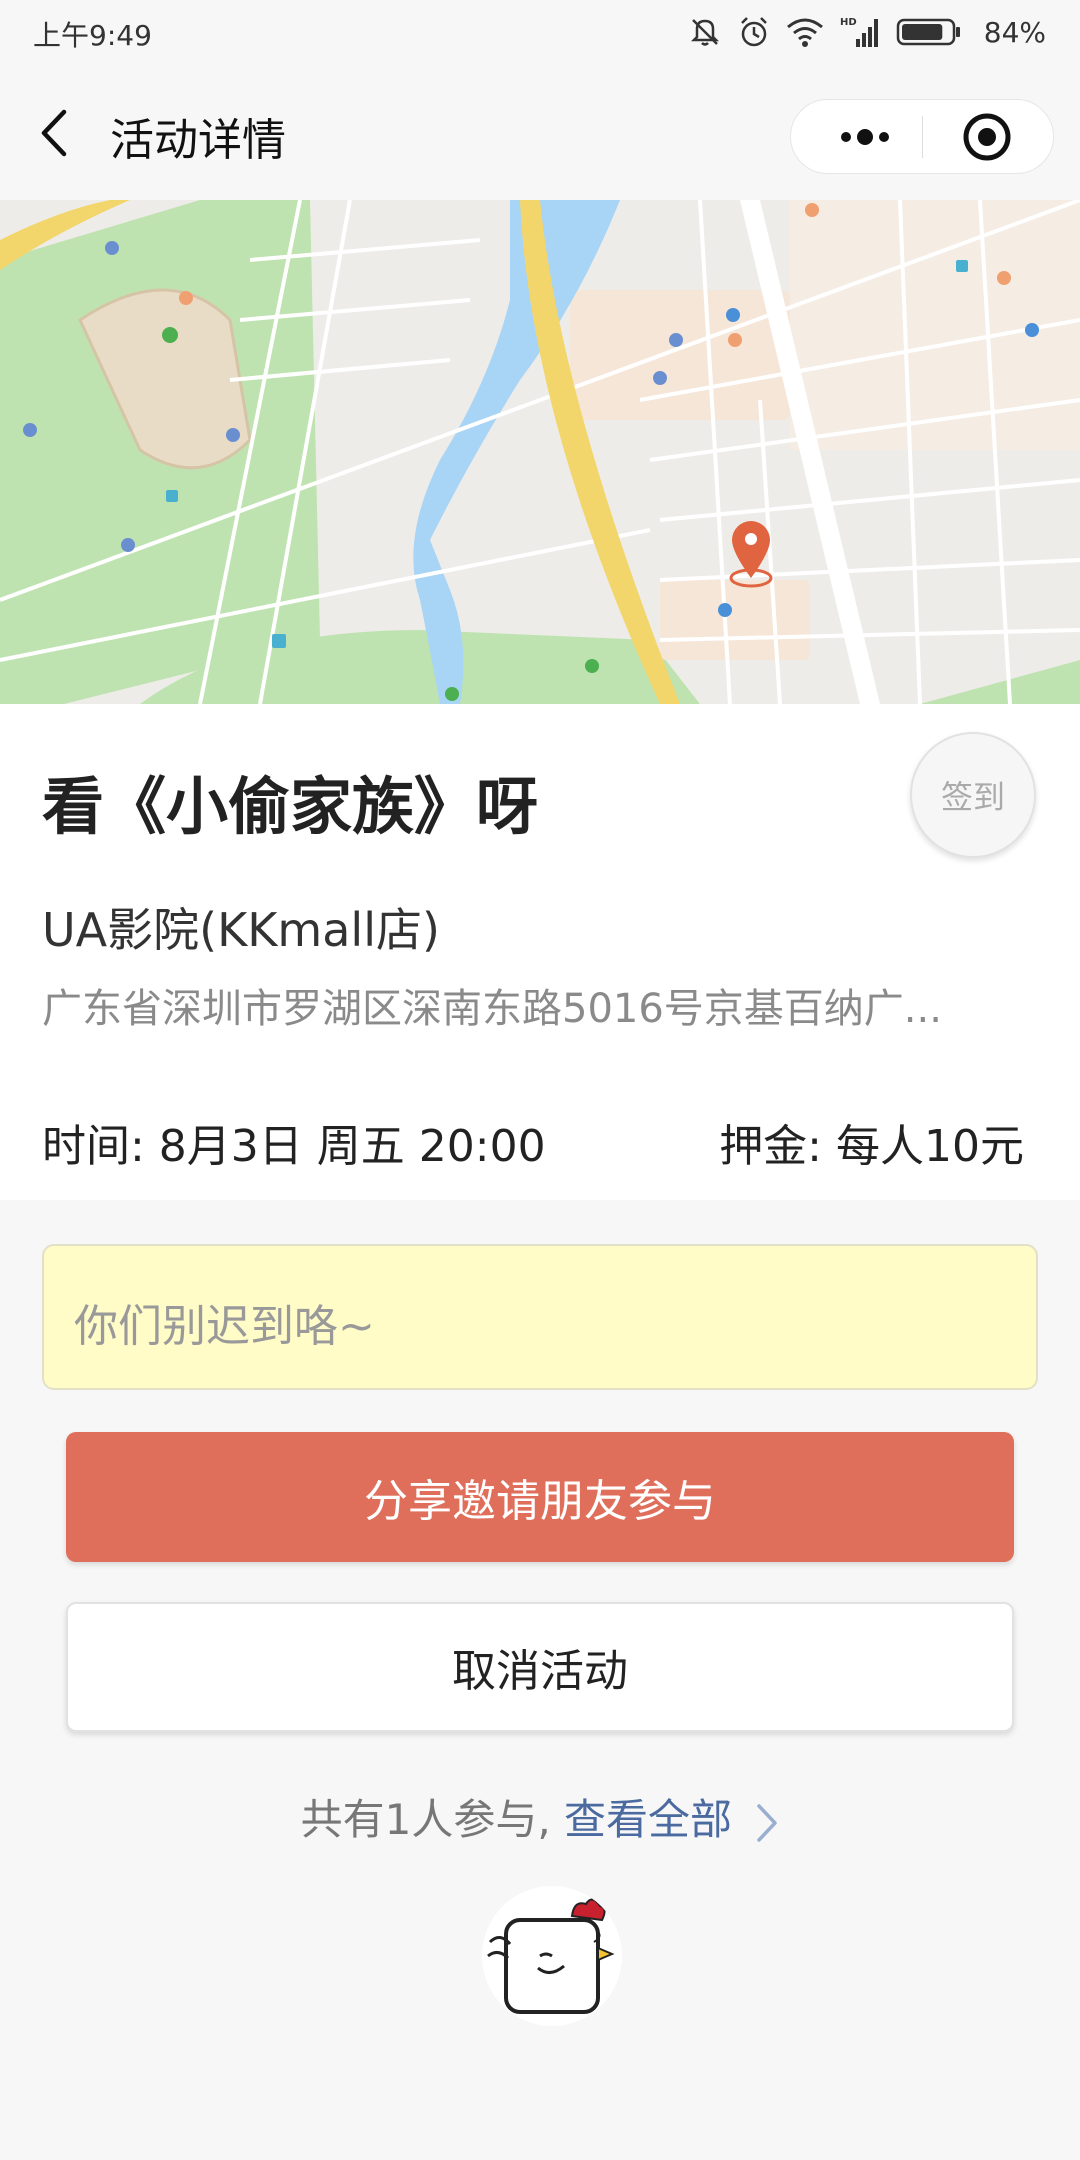 The height and width of the screenshot is (2160, 1080). I want to click on more-dots-icon, so click(865, 137).